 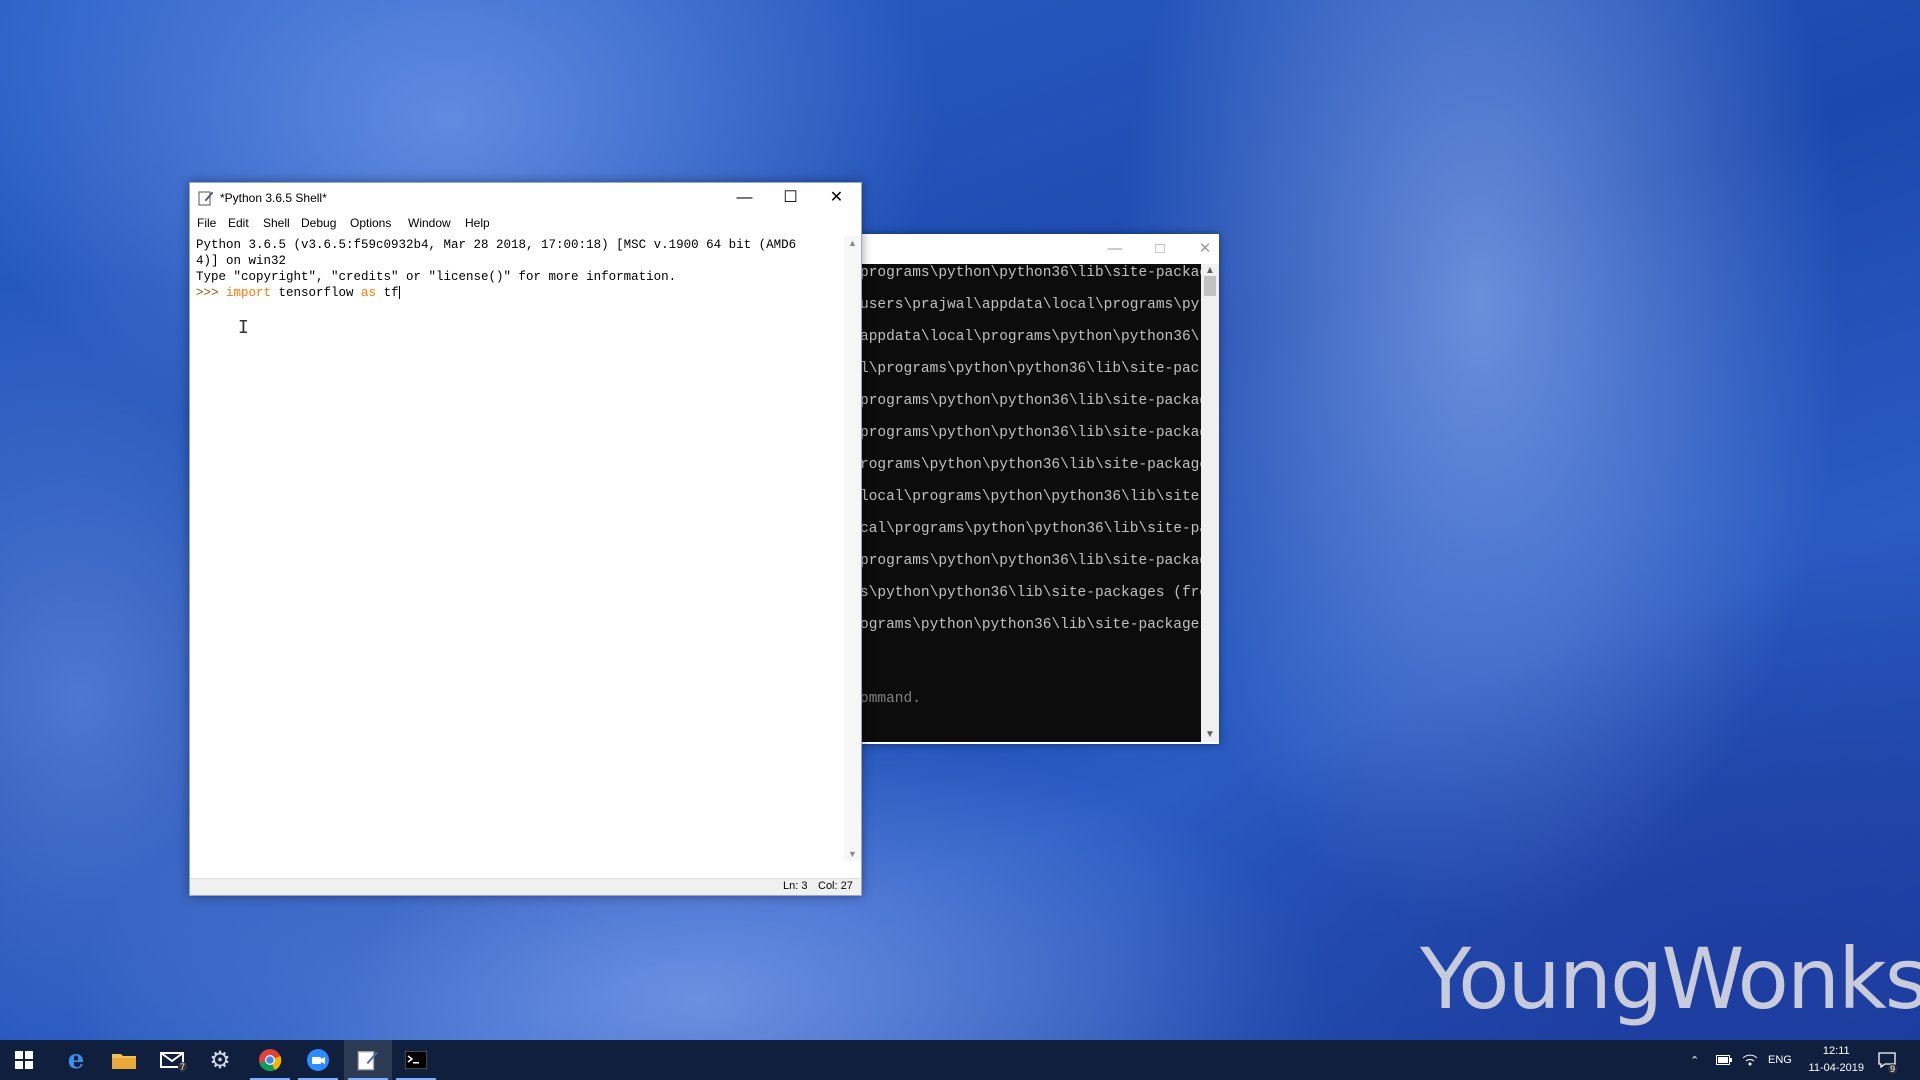 I want to click on status-bar: Ln: 3 Col: 27, so click(x=525, y=886).